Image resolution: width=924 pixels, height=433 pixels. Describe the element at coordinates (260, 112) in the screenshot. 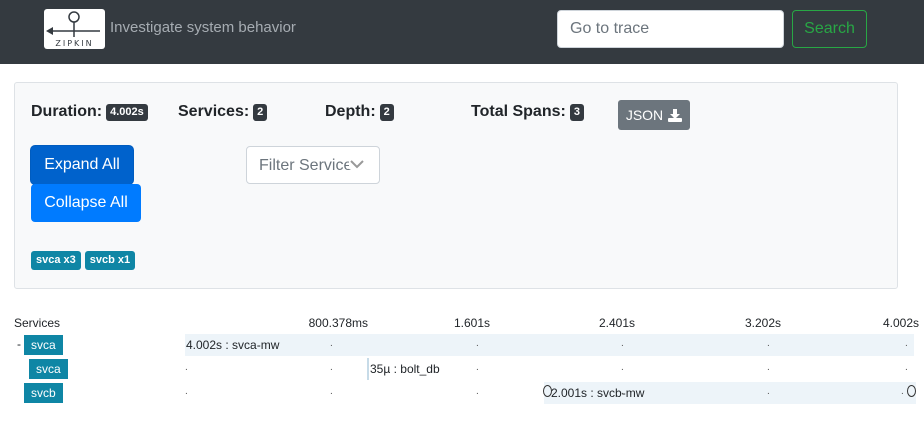

I see `services-badge: 2` at that location.